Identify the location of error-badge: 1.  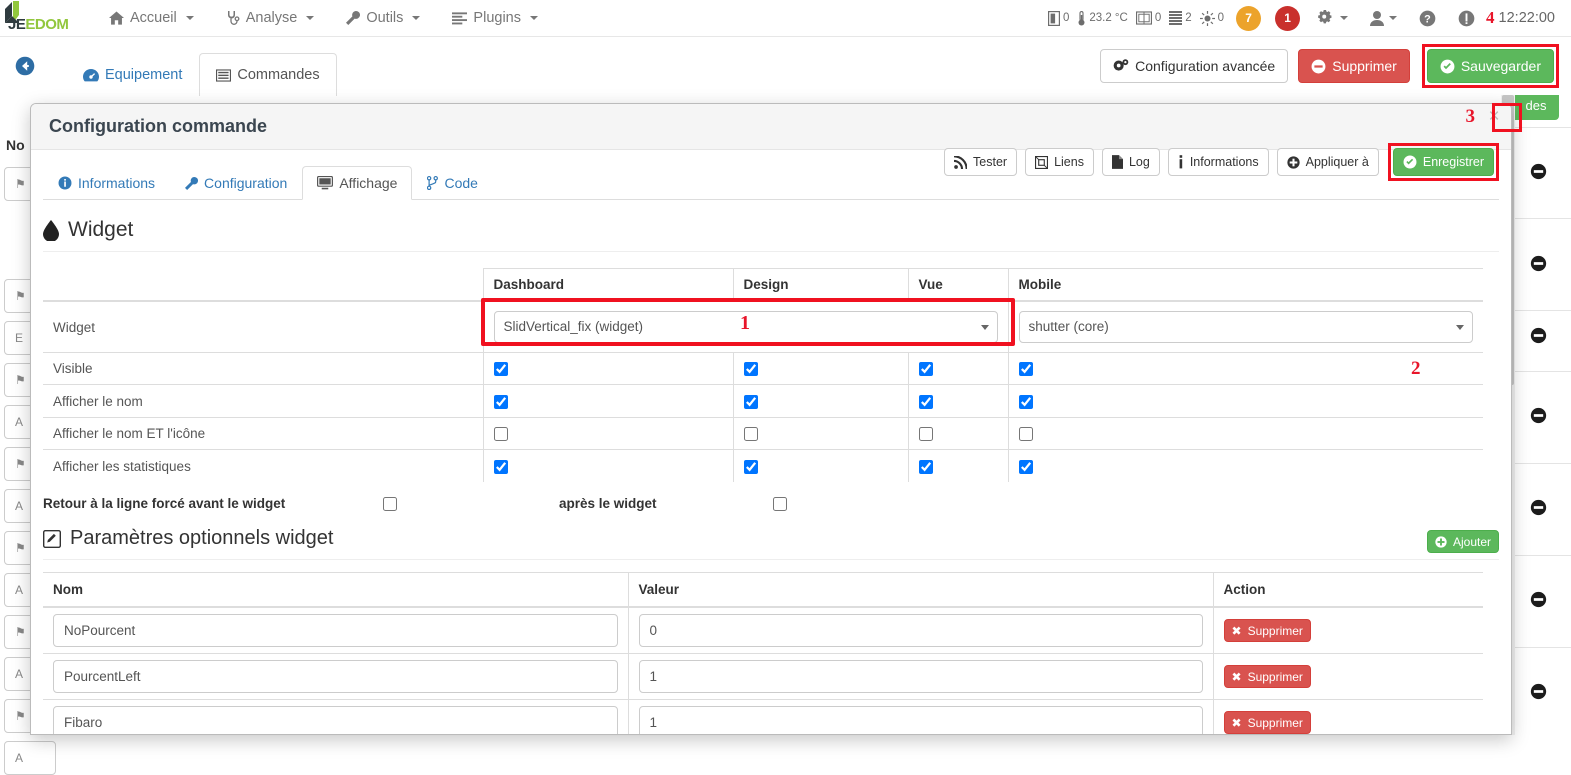
(1288, 18).